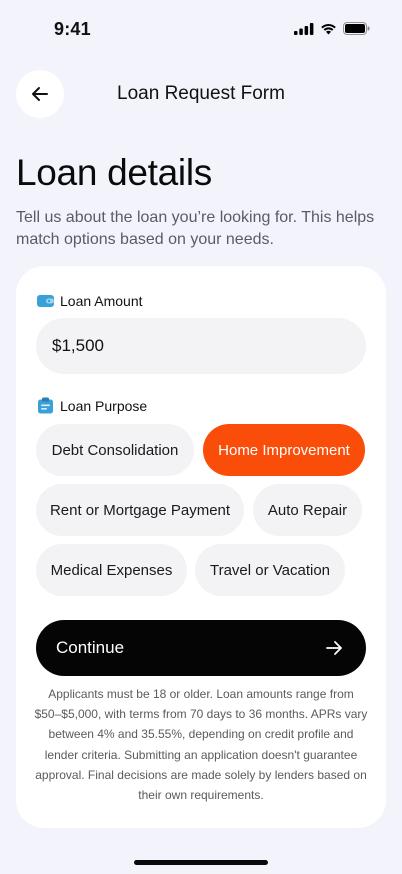  I want to click on cellular-signal-icon, so click(304, 28).